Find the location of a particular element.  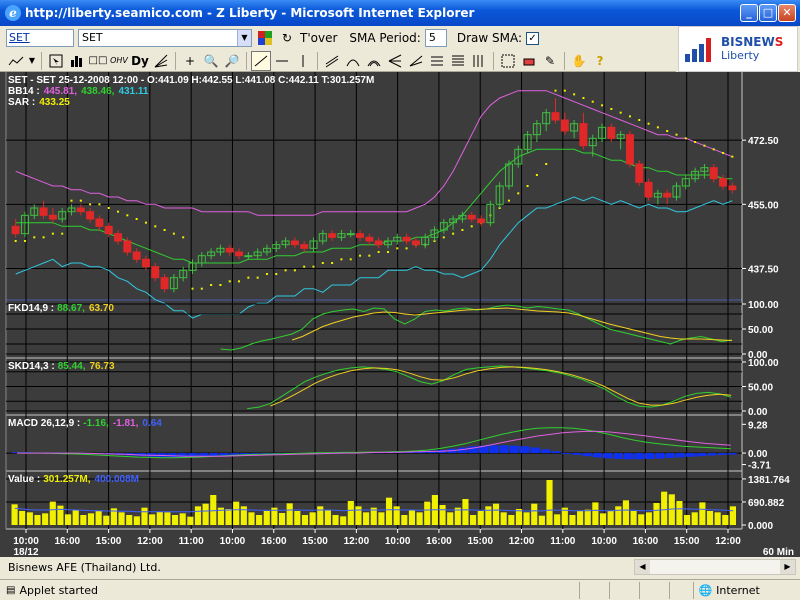

chart-tools-toolbar: ▼ □□ OHV Dy + 🔍 🔎 ✎ ✋ ? is located at coordinates (338, 61).